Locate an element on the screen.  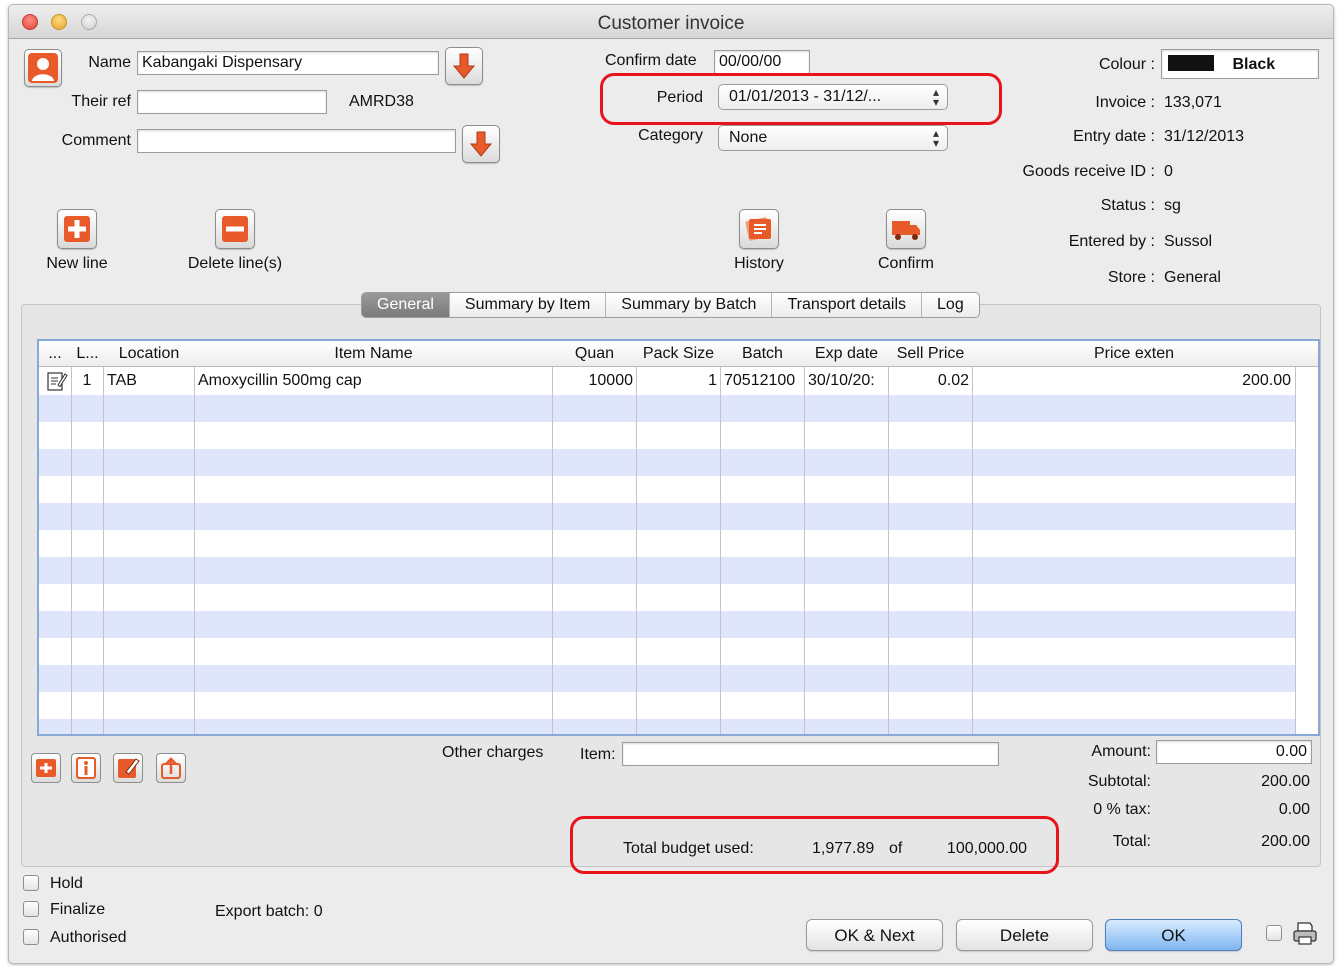
export-icon is located at coordinates (171, 768).